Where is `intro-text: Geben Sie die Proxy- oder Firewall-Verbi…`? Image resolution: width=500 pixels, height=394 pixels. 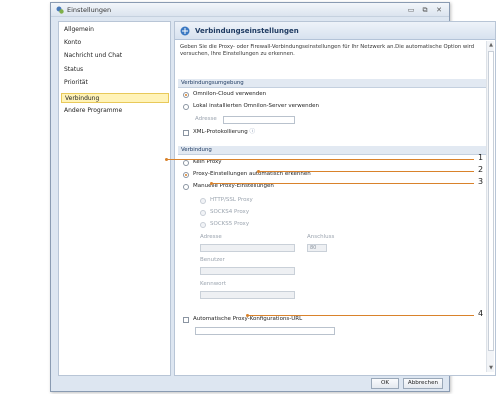
intro-text: Geben Sie die Proxy- oder Firewall-Verbi… is located at coordinates (327, 50).